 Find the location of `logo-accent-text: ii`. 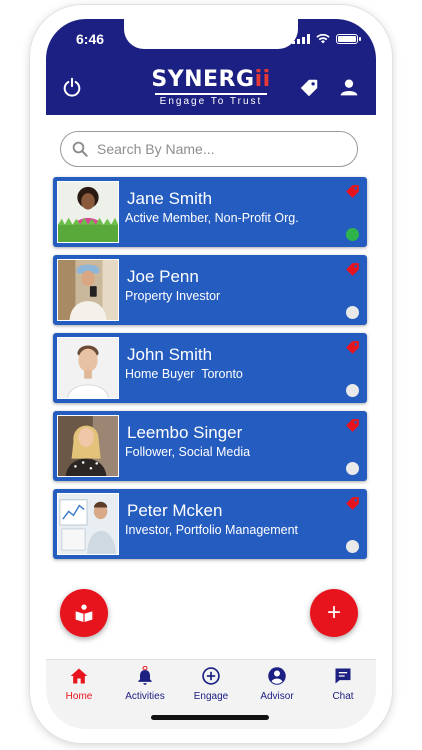

logo-accent-text: ii is located at coordinates (262, 79).